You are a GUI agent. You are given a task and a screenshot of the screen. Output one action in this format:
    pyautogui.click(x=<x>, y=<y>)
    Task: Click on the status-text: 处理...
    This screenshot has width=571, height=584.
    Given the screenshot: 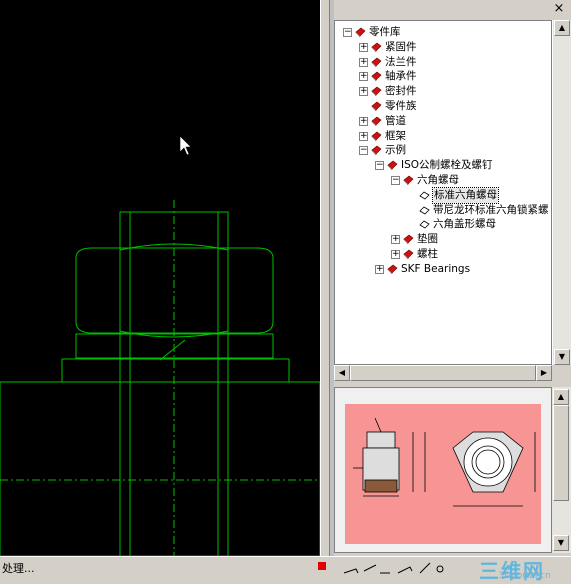 What is the action you would take?
    pyautogui.click(x=18, y=568)
    